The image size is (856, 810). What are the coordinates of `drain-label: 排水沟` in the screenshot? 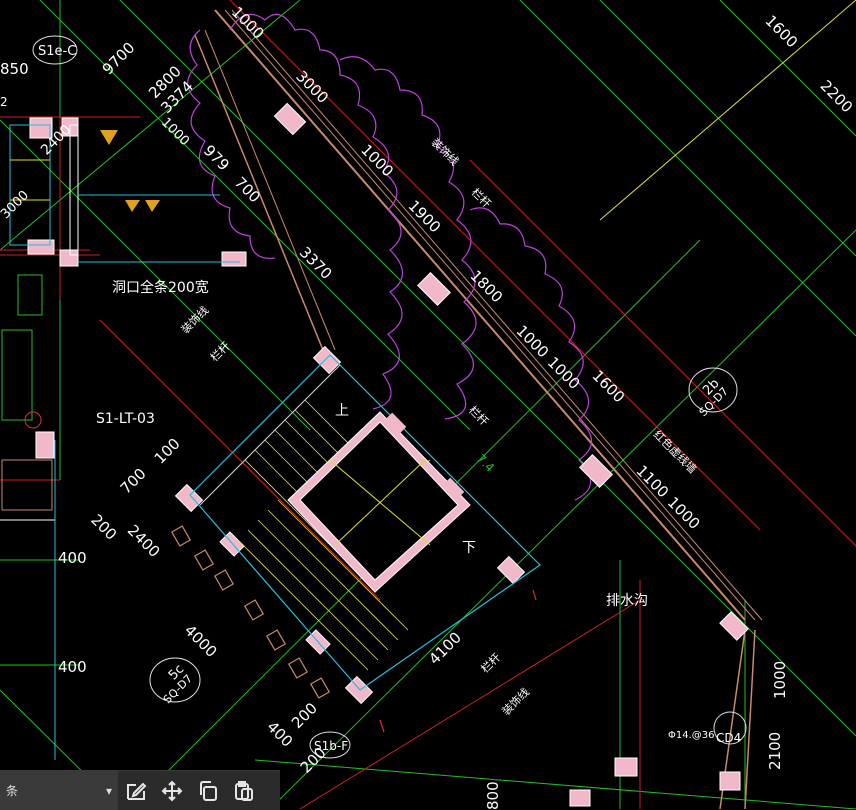 It's located at (627, 601).